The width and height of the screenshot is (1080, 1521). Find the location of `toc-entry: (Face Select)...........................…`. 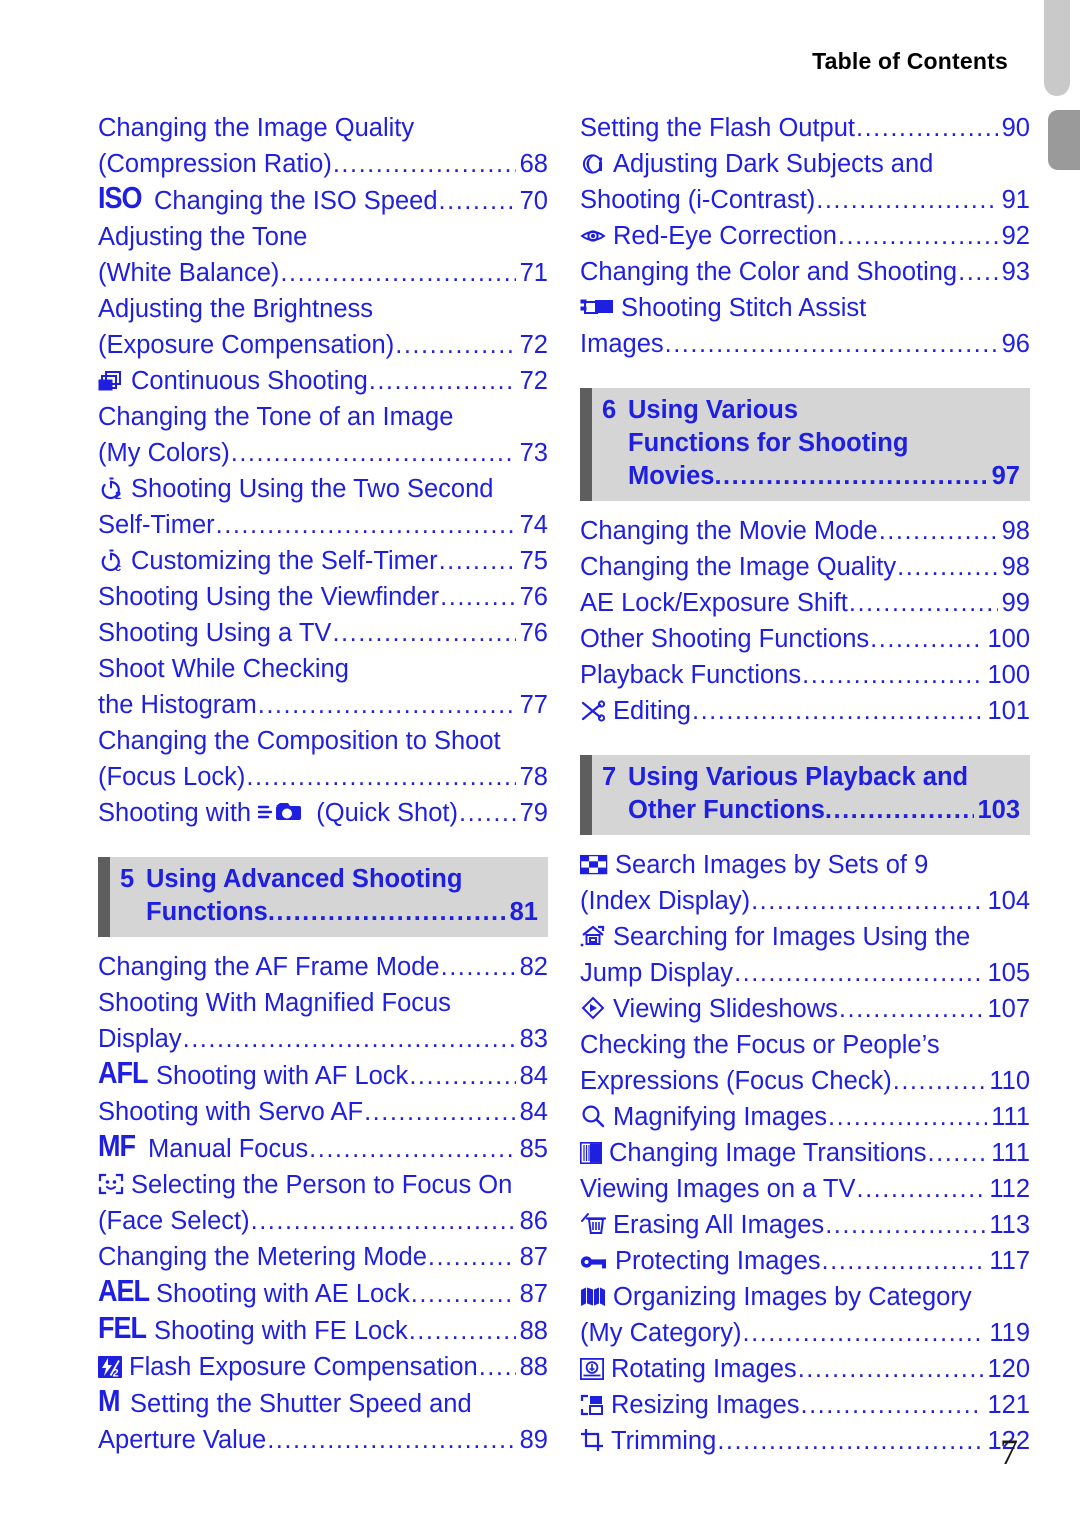

toc-entry: (Face Select)...........................… is located at coordinates (323, 1221).